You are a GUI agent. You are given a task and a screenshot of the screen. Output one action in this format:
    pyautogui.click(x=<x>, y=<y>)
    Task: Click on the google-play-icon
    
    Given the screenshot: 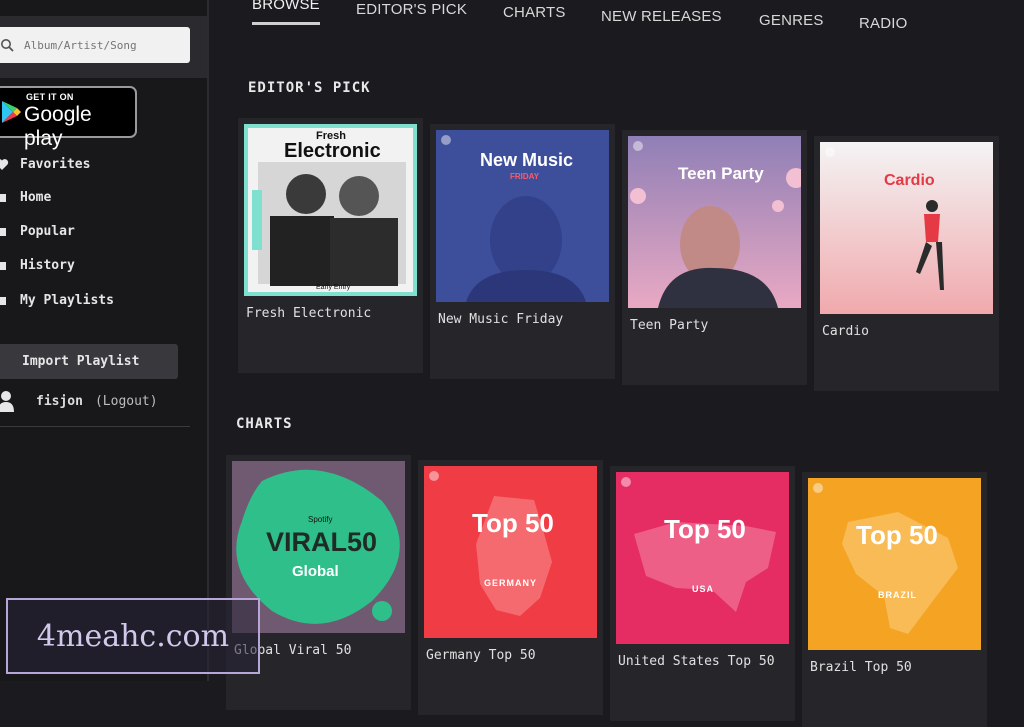 What is the action you would take?
    pyautogui.click(x=11, y=112)
    